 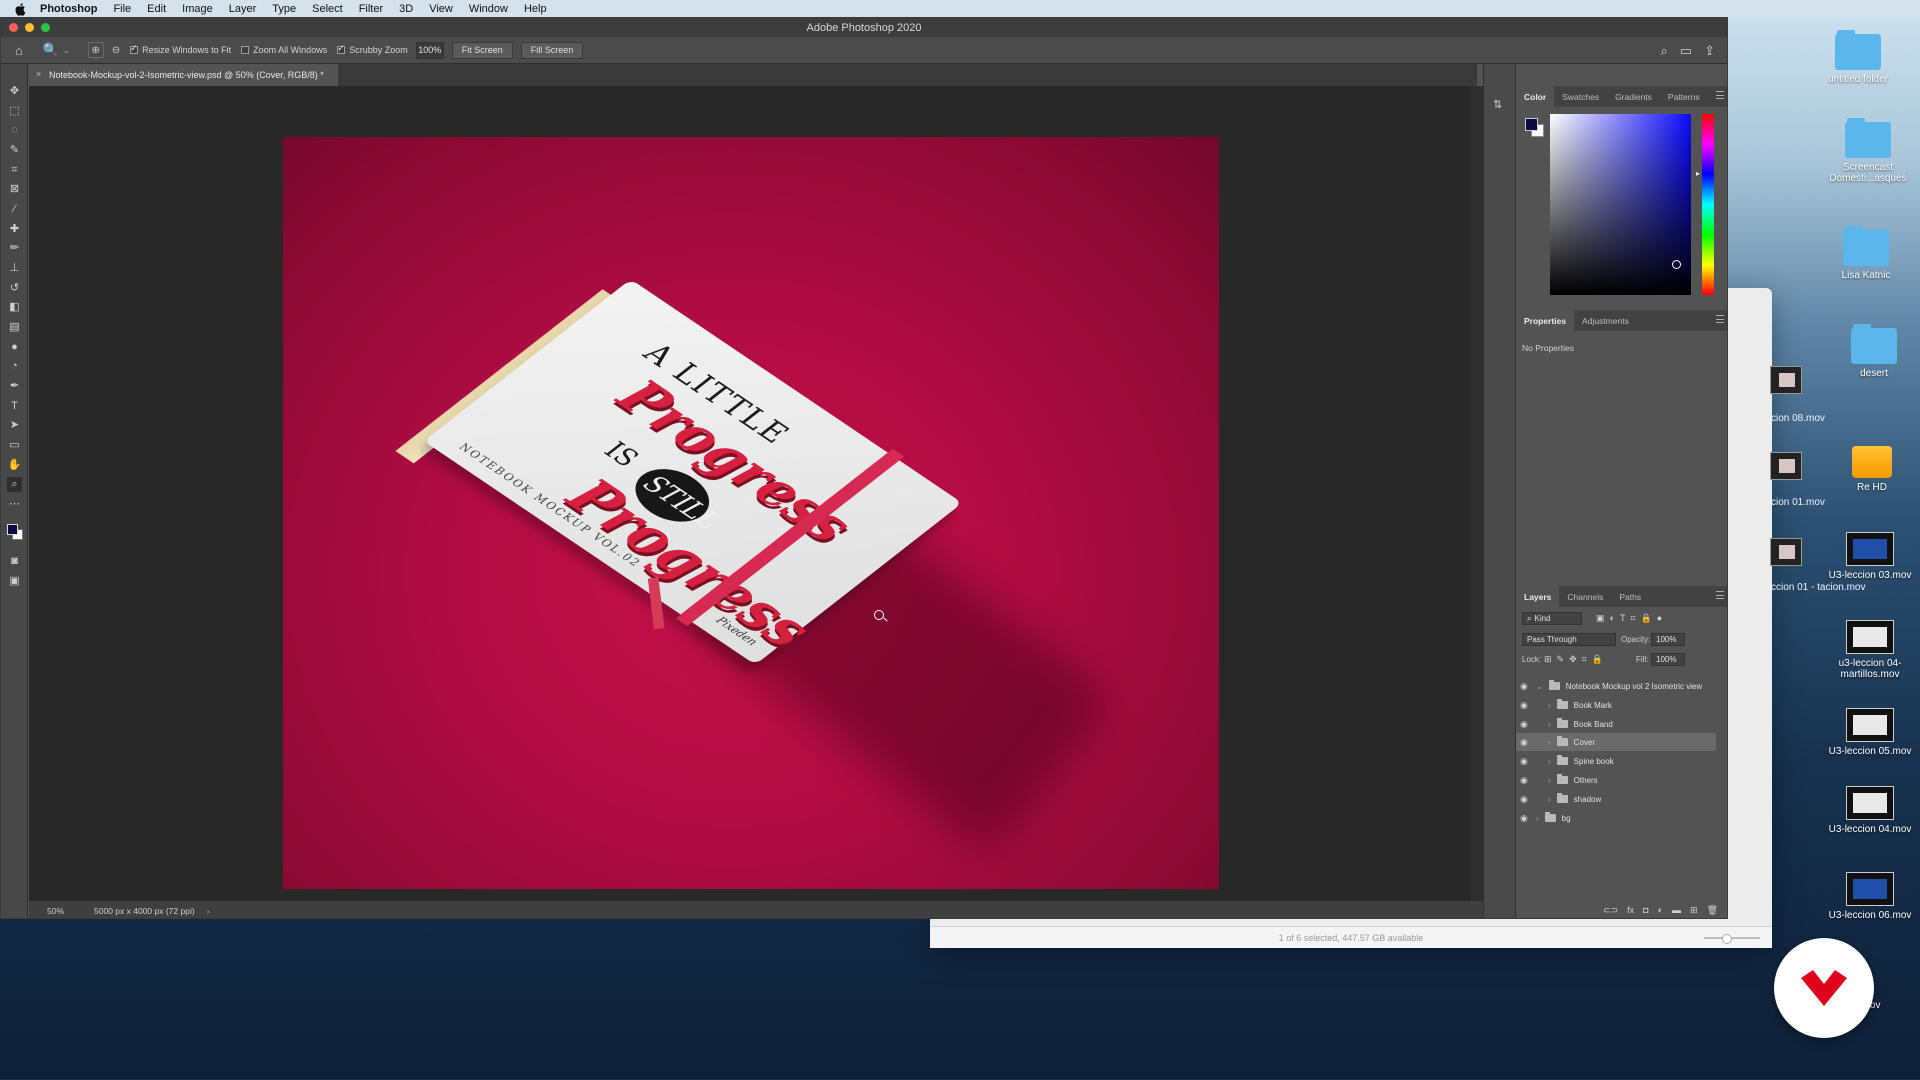 I want to click on history-brush-icon: ↺, so click(x=14, y=288).